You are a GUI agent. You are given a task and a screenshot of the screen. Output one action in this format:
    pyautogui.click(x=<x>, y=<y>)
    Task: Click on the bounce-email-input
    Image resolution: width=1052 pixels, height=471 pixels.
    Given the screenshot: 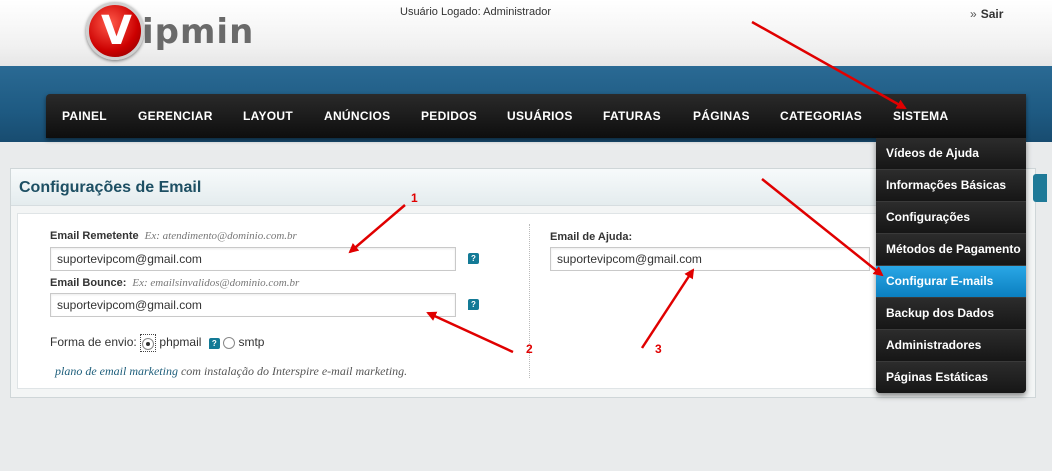 What is the action you would take?
    pyautogui.click(x=253, y=305)
    